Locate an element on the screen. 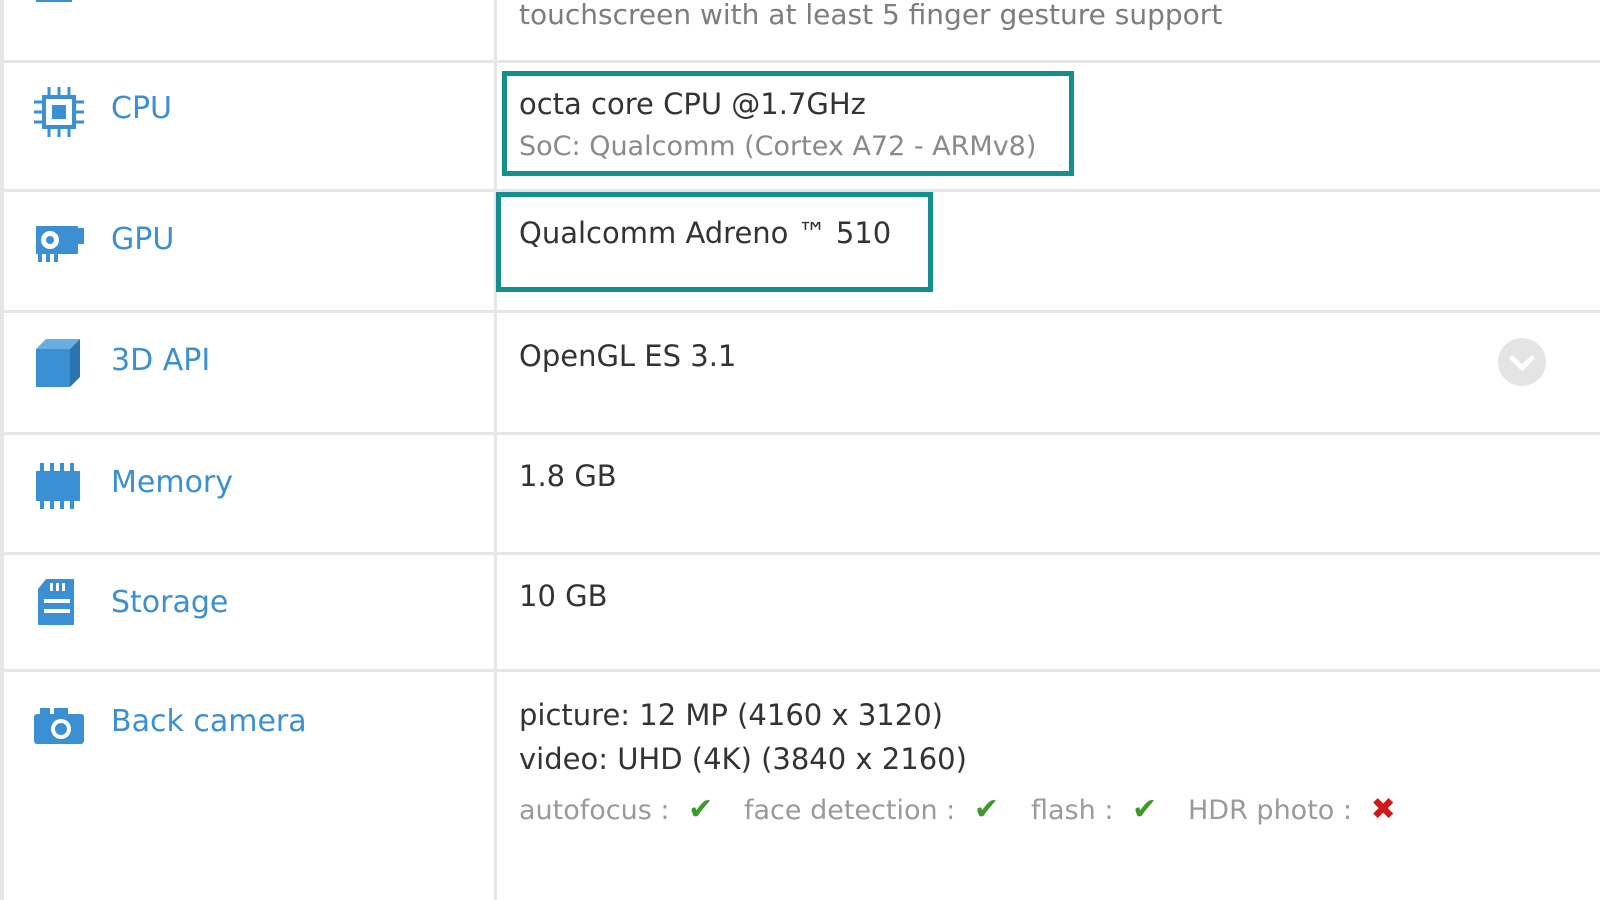 The height and width of the screenshot is (900, 1600). storage-icon is located at coordinates (59, 602).